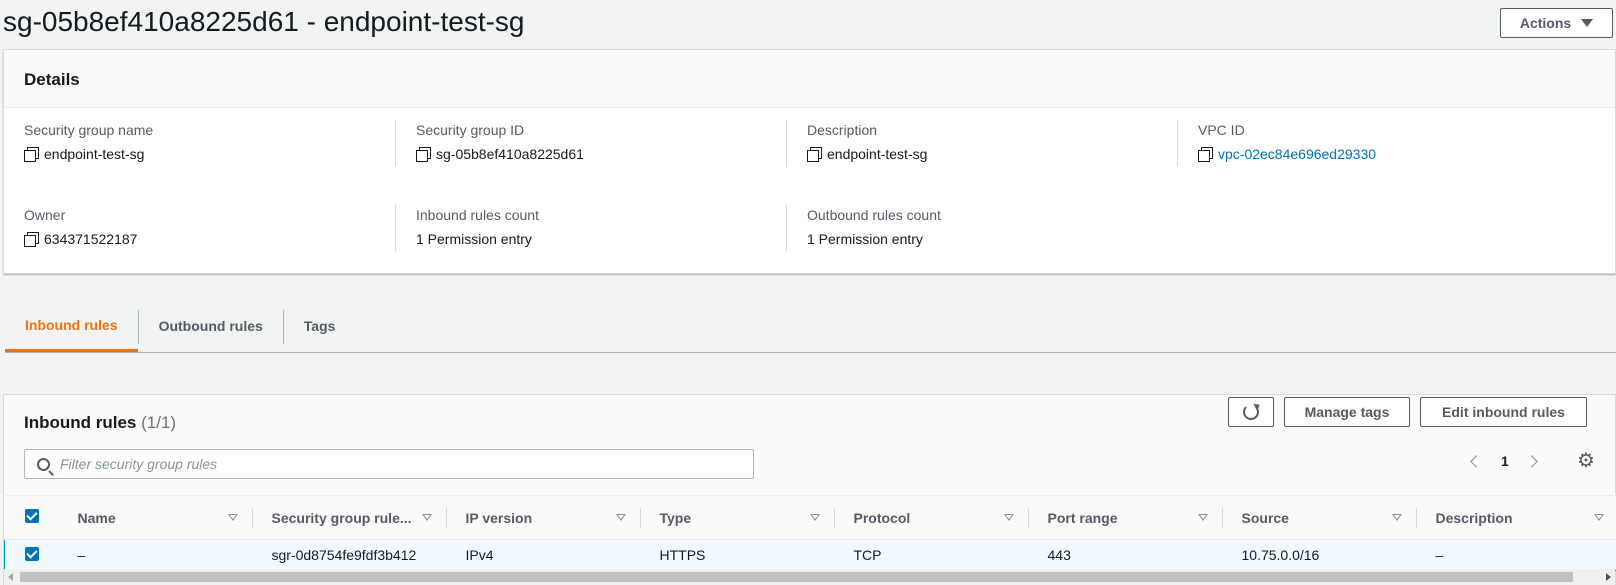  What do you see at coordinates (45, 215) in the screenshot?
I see `detail-label: Owner` at bounding box center [45, 215].